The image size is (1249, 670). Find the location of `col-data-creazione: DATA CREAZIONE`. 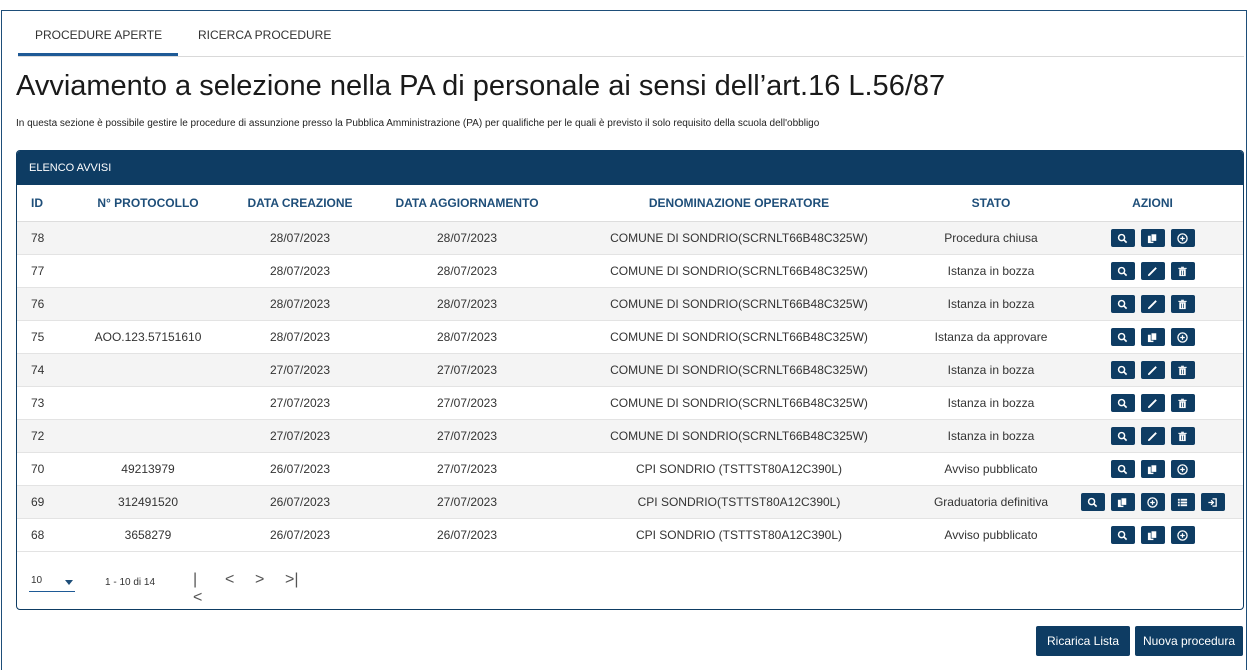

col-data-creazione: DATA CREAZIONE is located at coordinates (300, 203).